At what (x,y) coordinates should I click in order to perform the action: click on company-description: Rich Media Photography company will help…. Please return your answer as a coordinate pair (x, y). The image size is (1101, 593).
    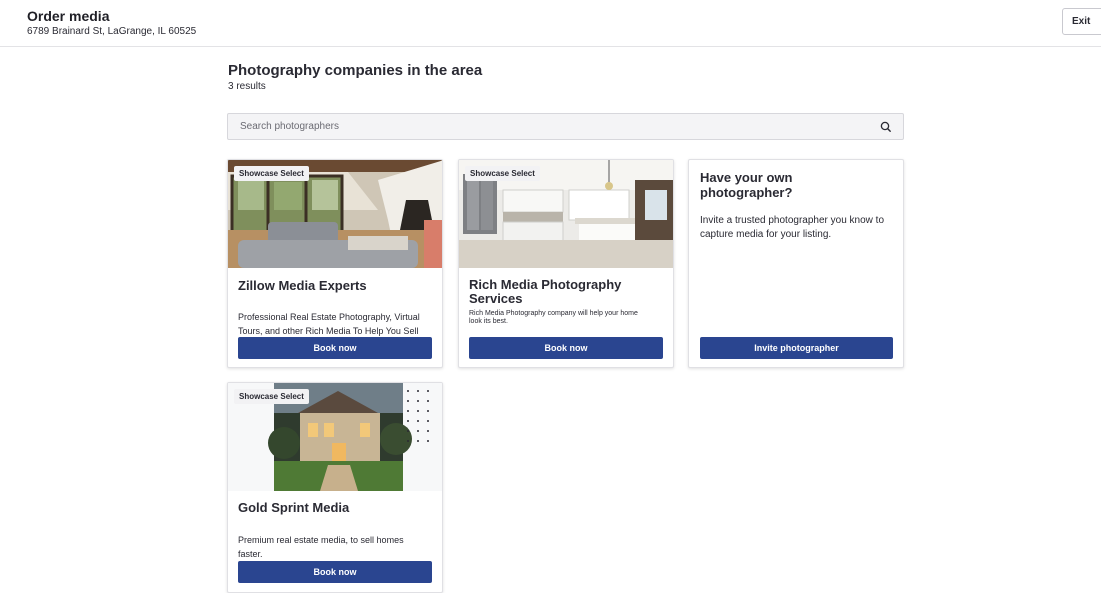
    Looking at the image, I should click on (553, 317).